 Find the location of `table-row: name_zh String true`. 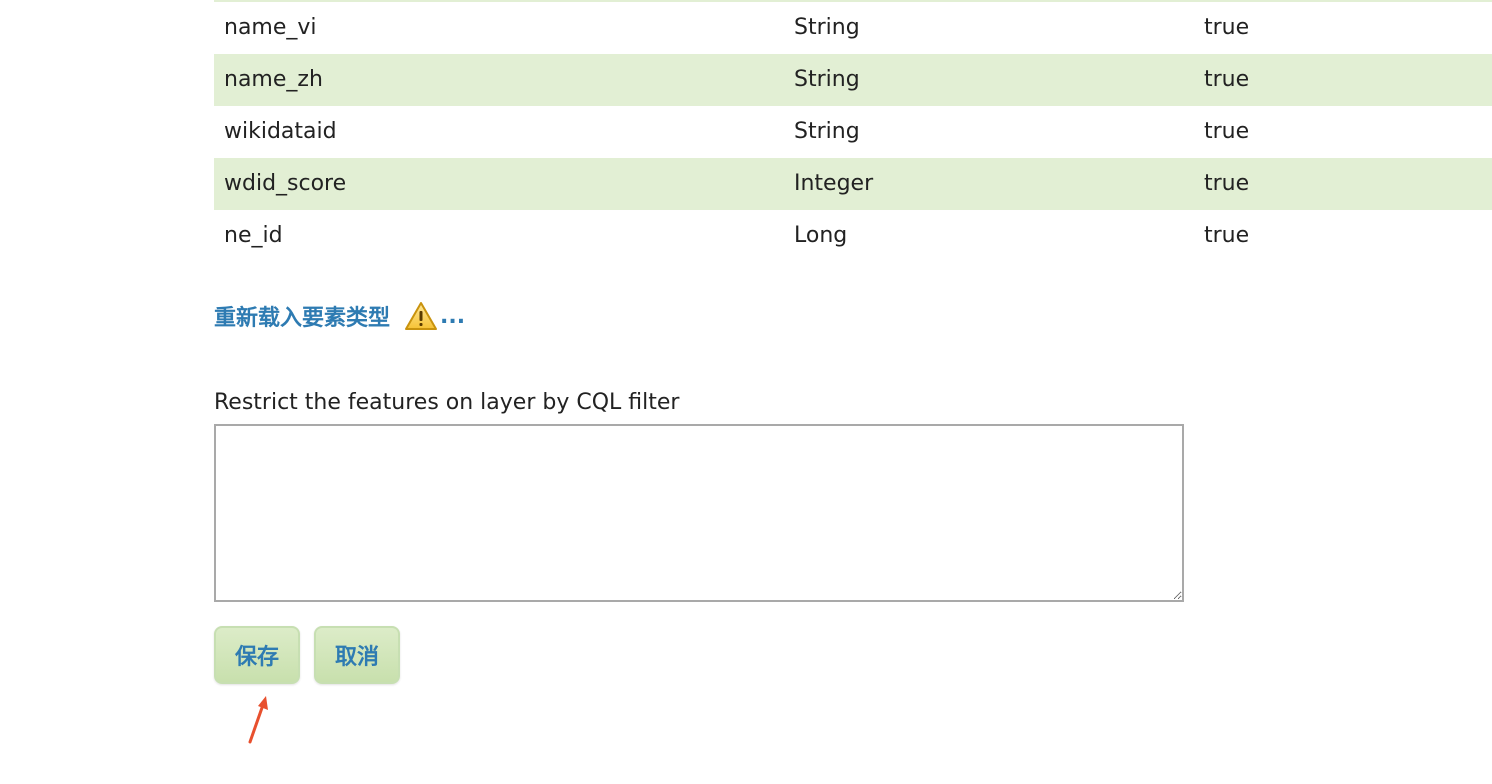

table-row: name_zh String true is located at coordinates (853, 80).